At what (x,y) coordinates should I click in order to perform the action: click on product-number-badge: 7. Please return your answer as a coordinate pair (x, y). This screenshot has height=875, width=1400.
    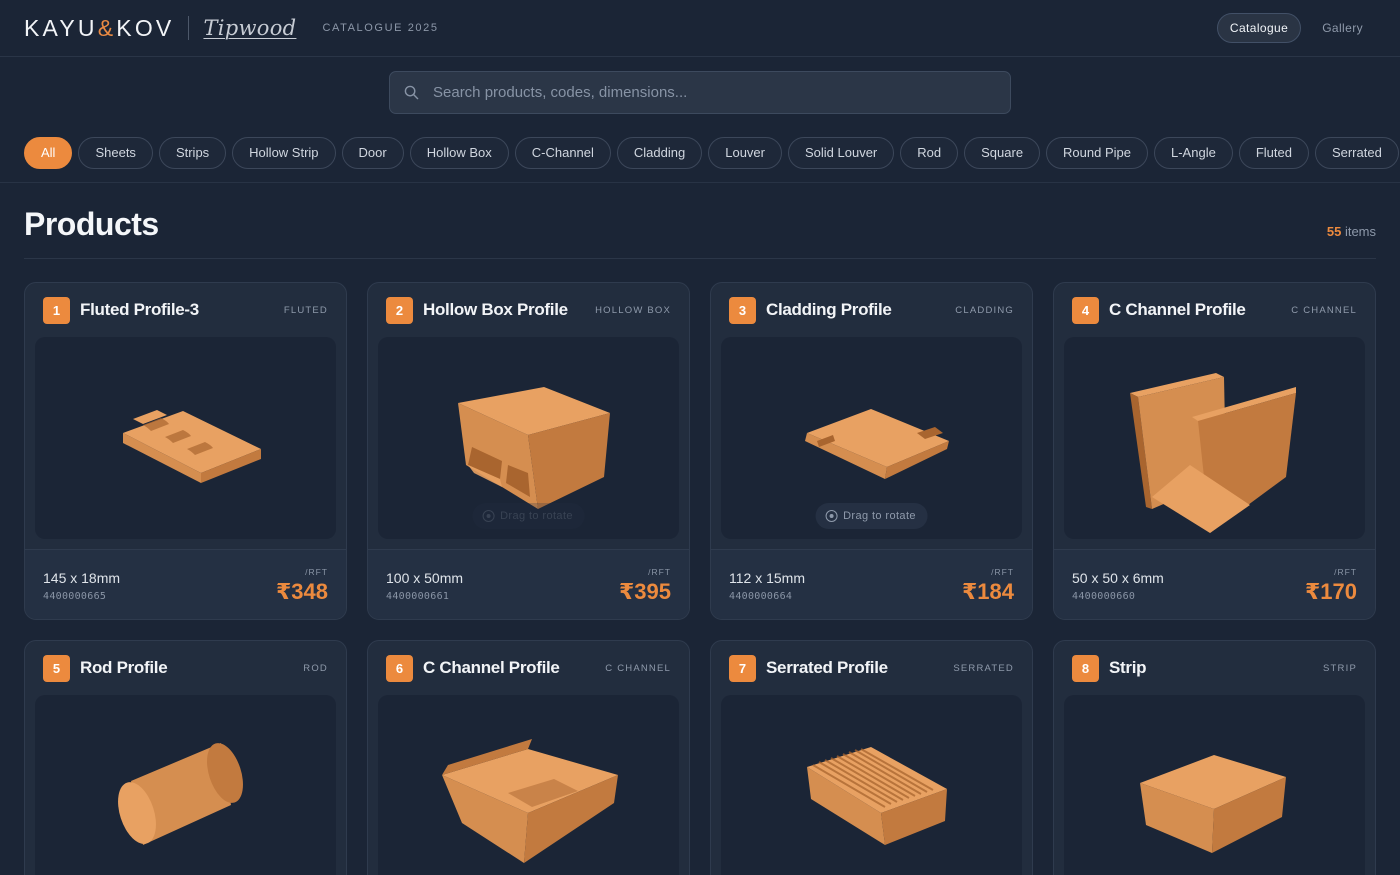
    Looking at the image, I should click on (742, 668).